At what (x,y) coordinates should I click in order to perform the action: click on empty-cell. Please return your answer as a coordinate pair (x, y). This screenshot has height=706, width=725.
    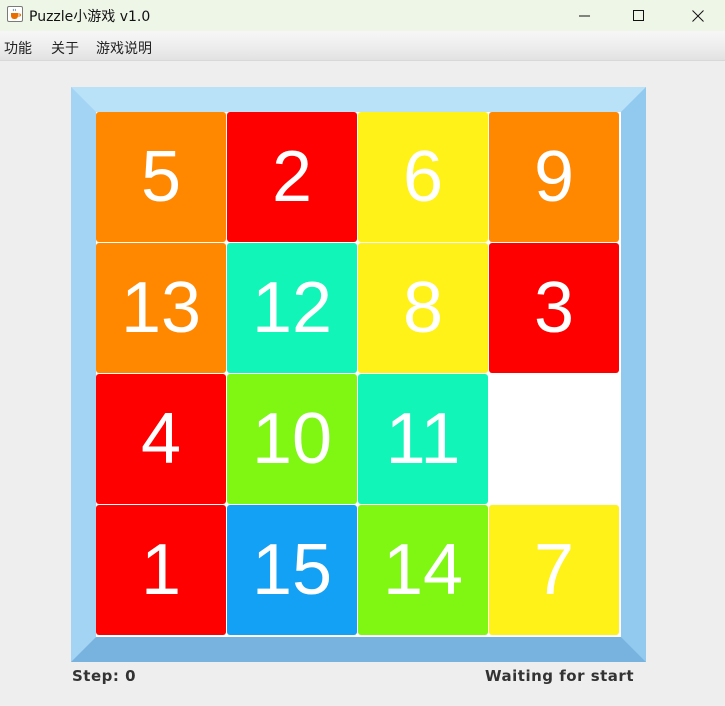
    Looking at the image, I should click on (554, 439).